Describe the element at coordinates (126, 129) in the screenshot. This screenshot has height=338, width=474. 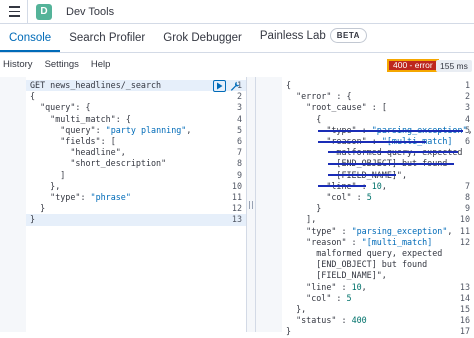
I see `request-line-text: "query": "party planning",` at that location.